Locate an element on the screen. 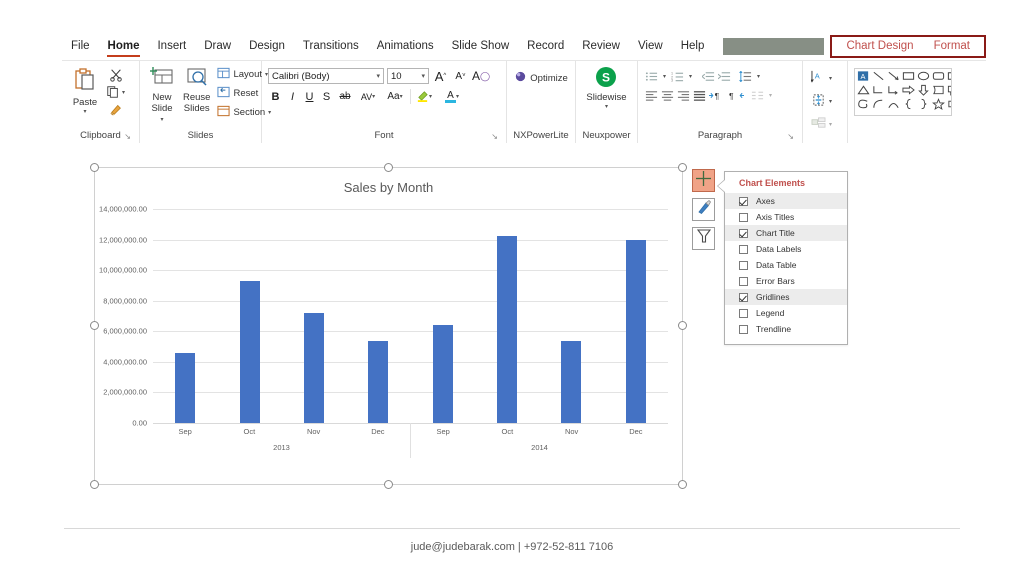 This screenshot has height=576, width=1024. underline-button: U is located at coordinates (309, 96).